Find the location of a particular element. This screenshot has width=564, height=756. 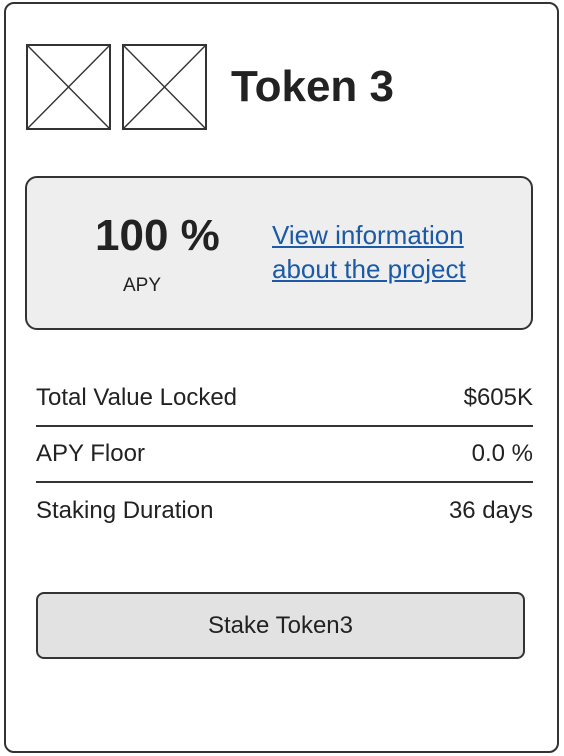

token-title: Token 3 is located at coordinates (313, 86).